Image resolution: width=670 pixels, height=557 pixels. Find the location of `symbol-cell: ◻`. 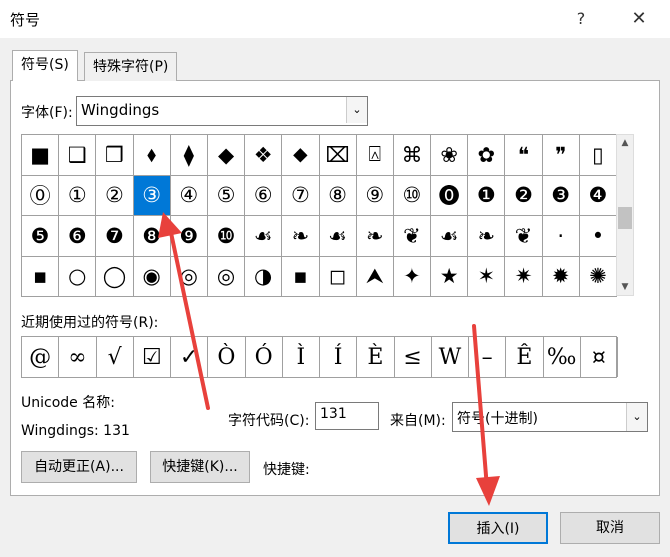

symbol-cell: ◻ is located at coordinates (338, 276).